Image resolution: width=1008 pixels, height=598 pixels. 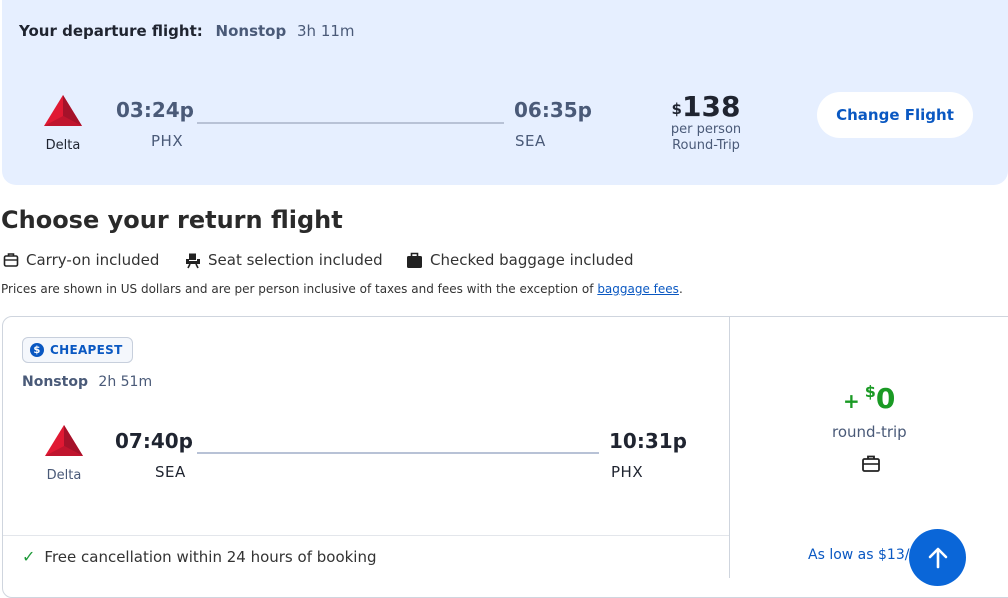 What do you see at coordinates (706, 129) in the screenshot?
I see `departure-price-note: per person` at bounding box center [706, 129].